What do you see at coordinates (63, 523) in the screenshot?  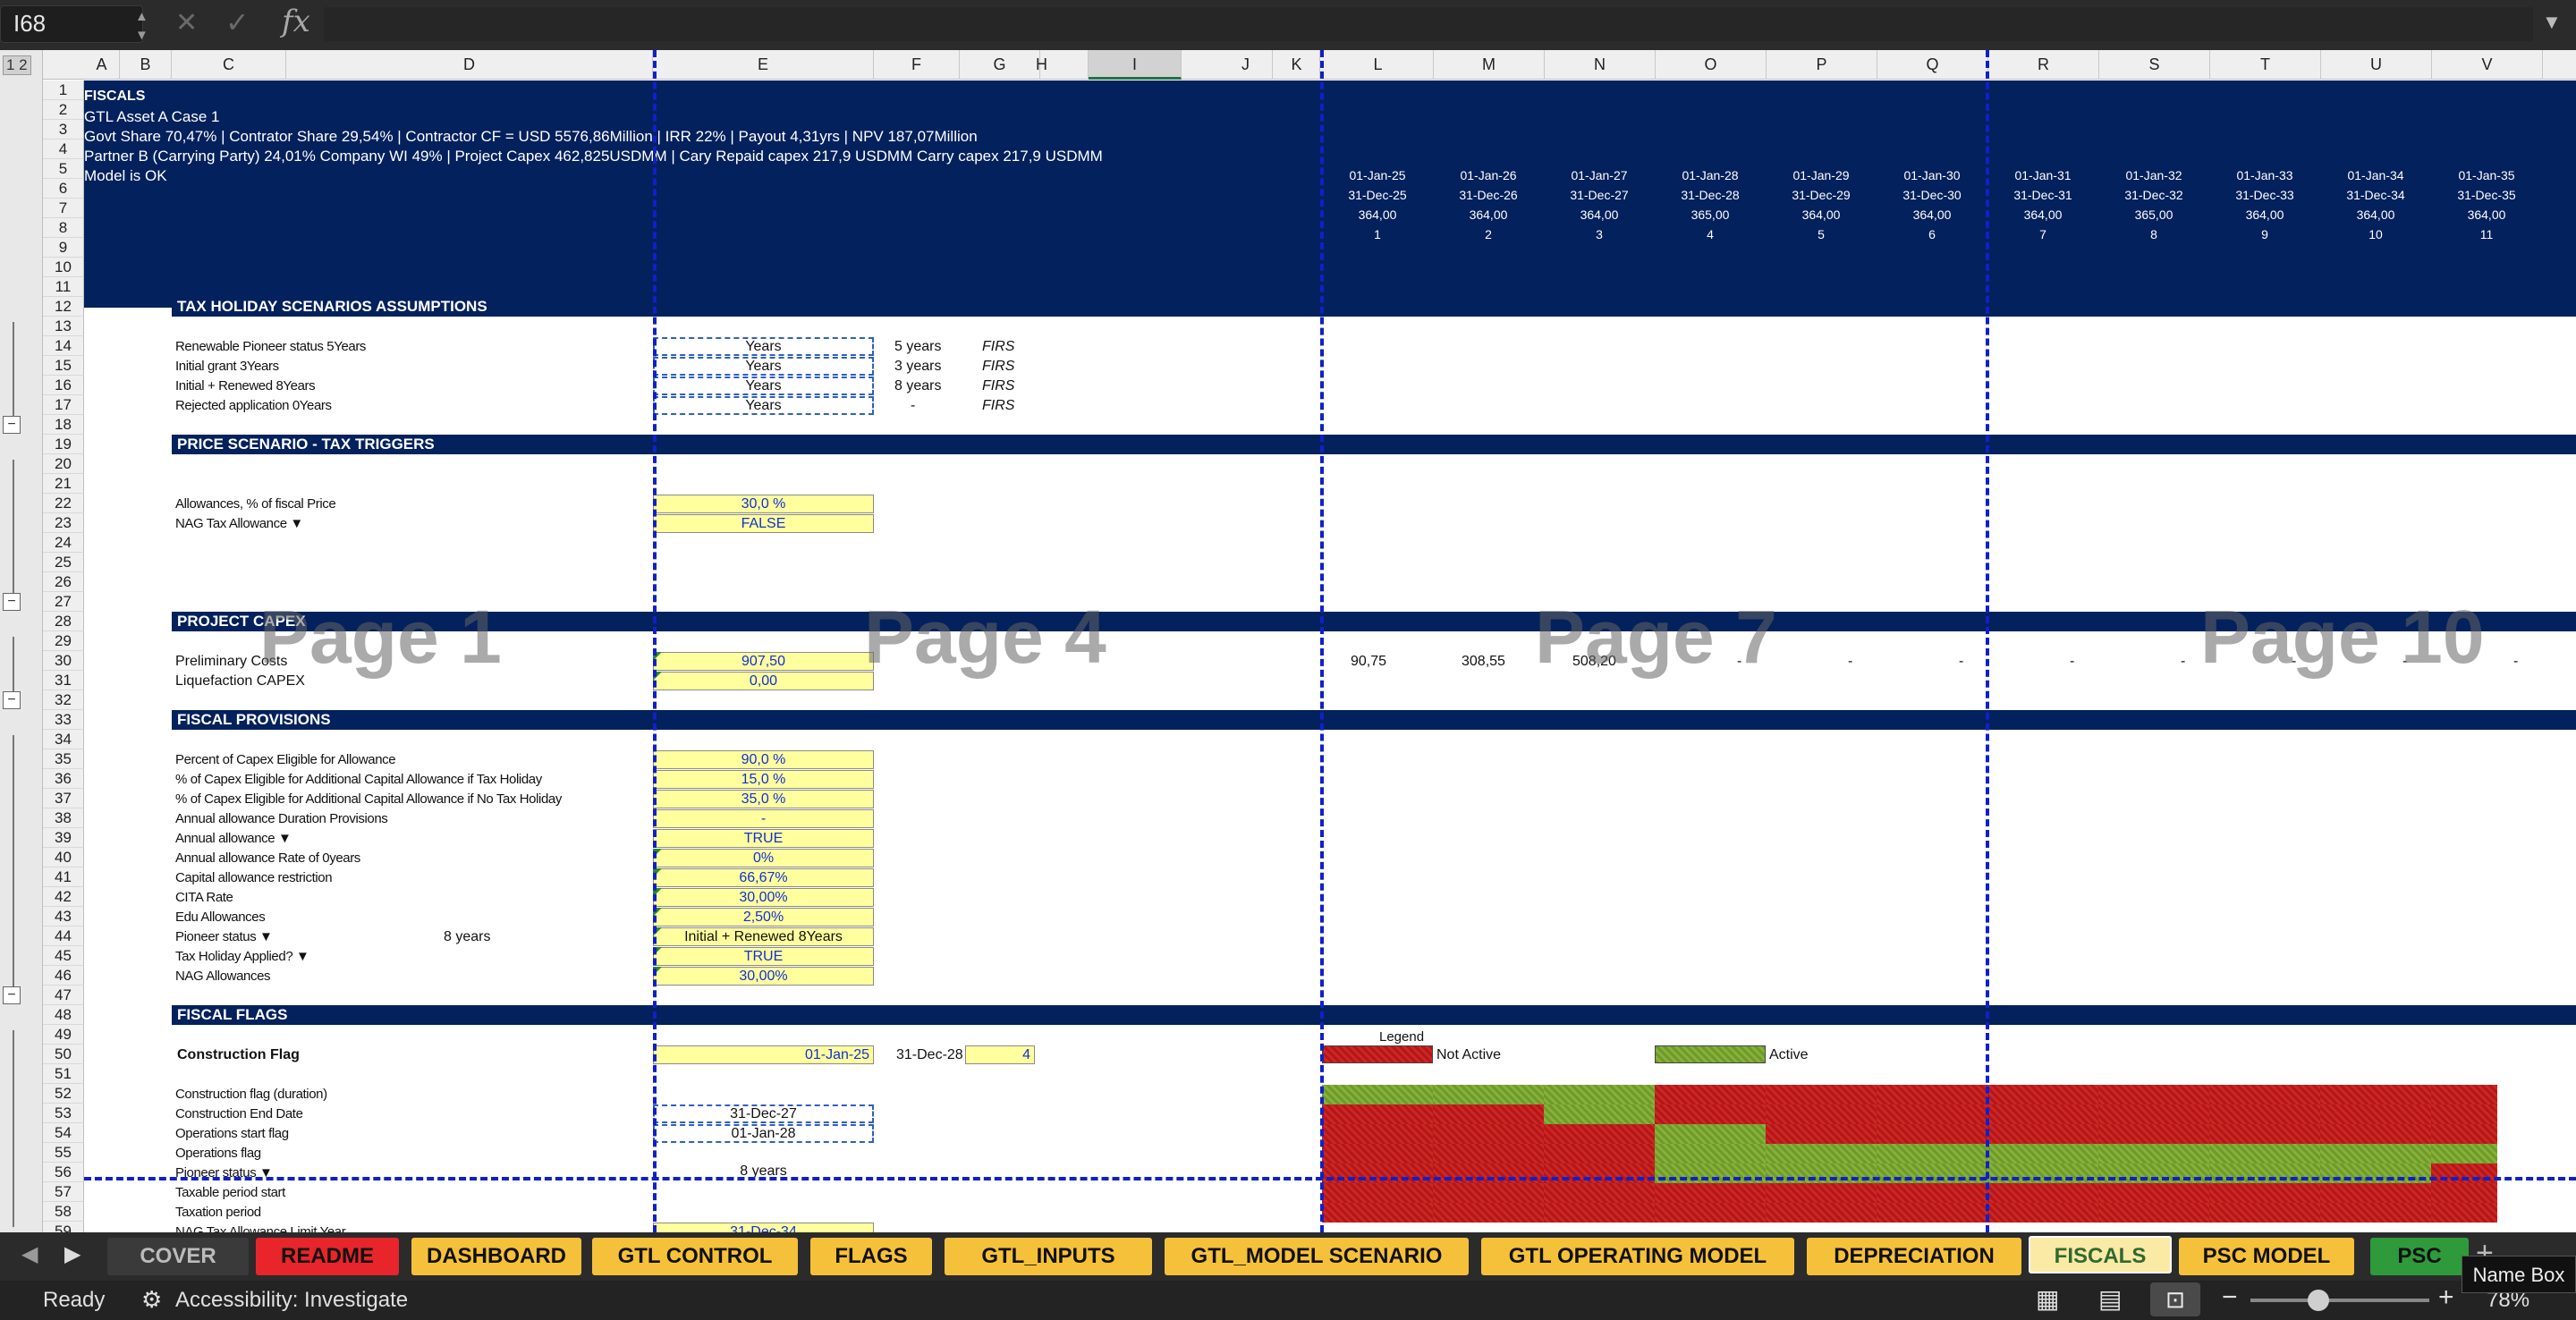 I see `row-header: 23` at bounding box center [63, 523].